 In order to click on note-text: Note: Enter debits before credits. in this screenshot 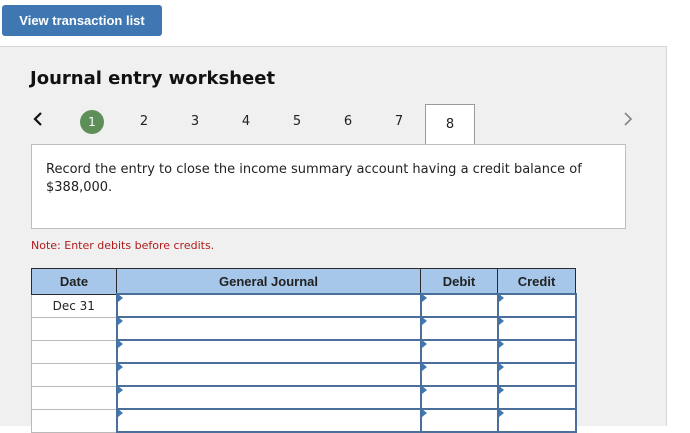, I will do `click(123, 245)`.